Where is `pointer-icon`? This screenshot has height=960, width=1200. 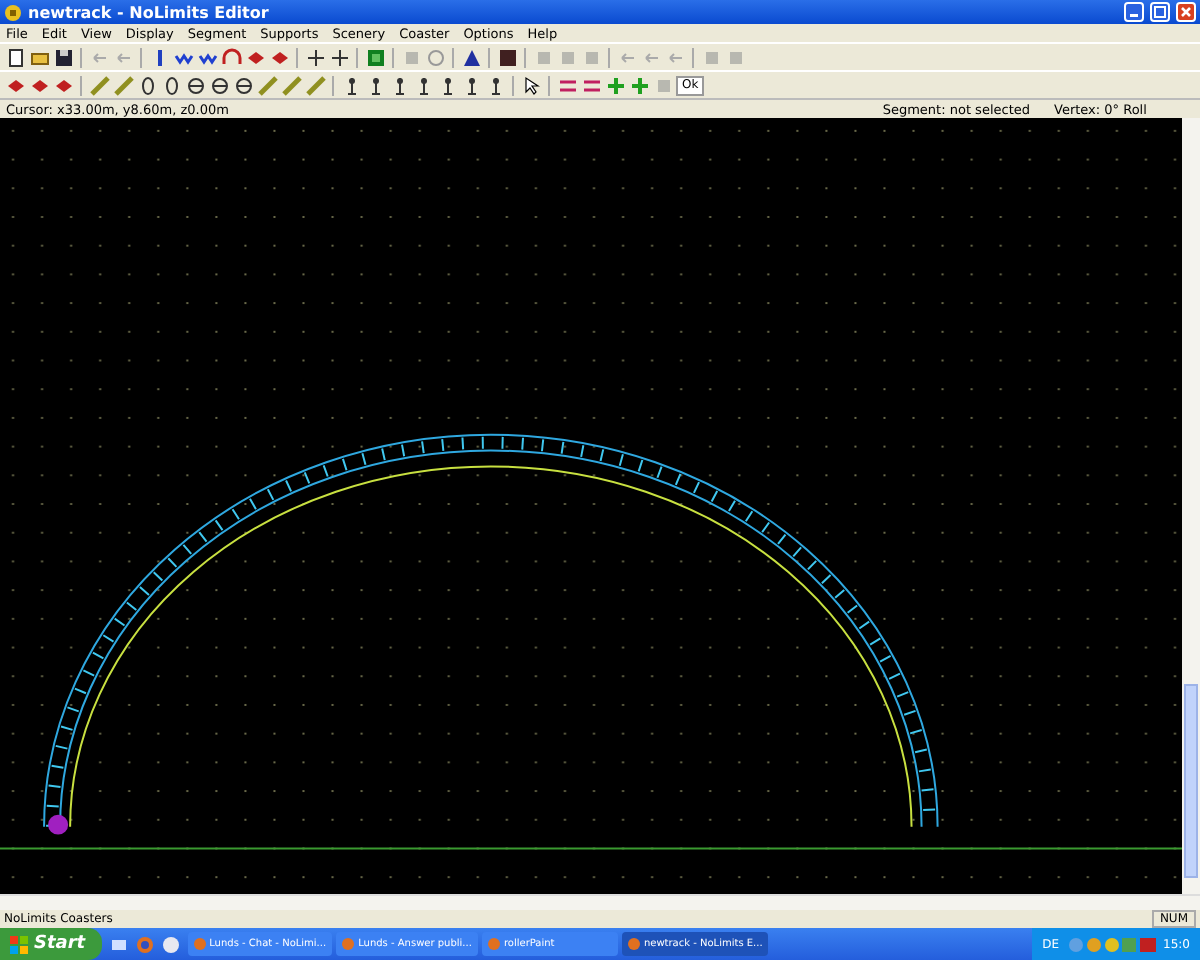 pointer-icon is located at coordinates (531, 85).